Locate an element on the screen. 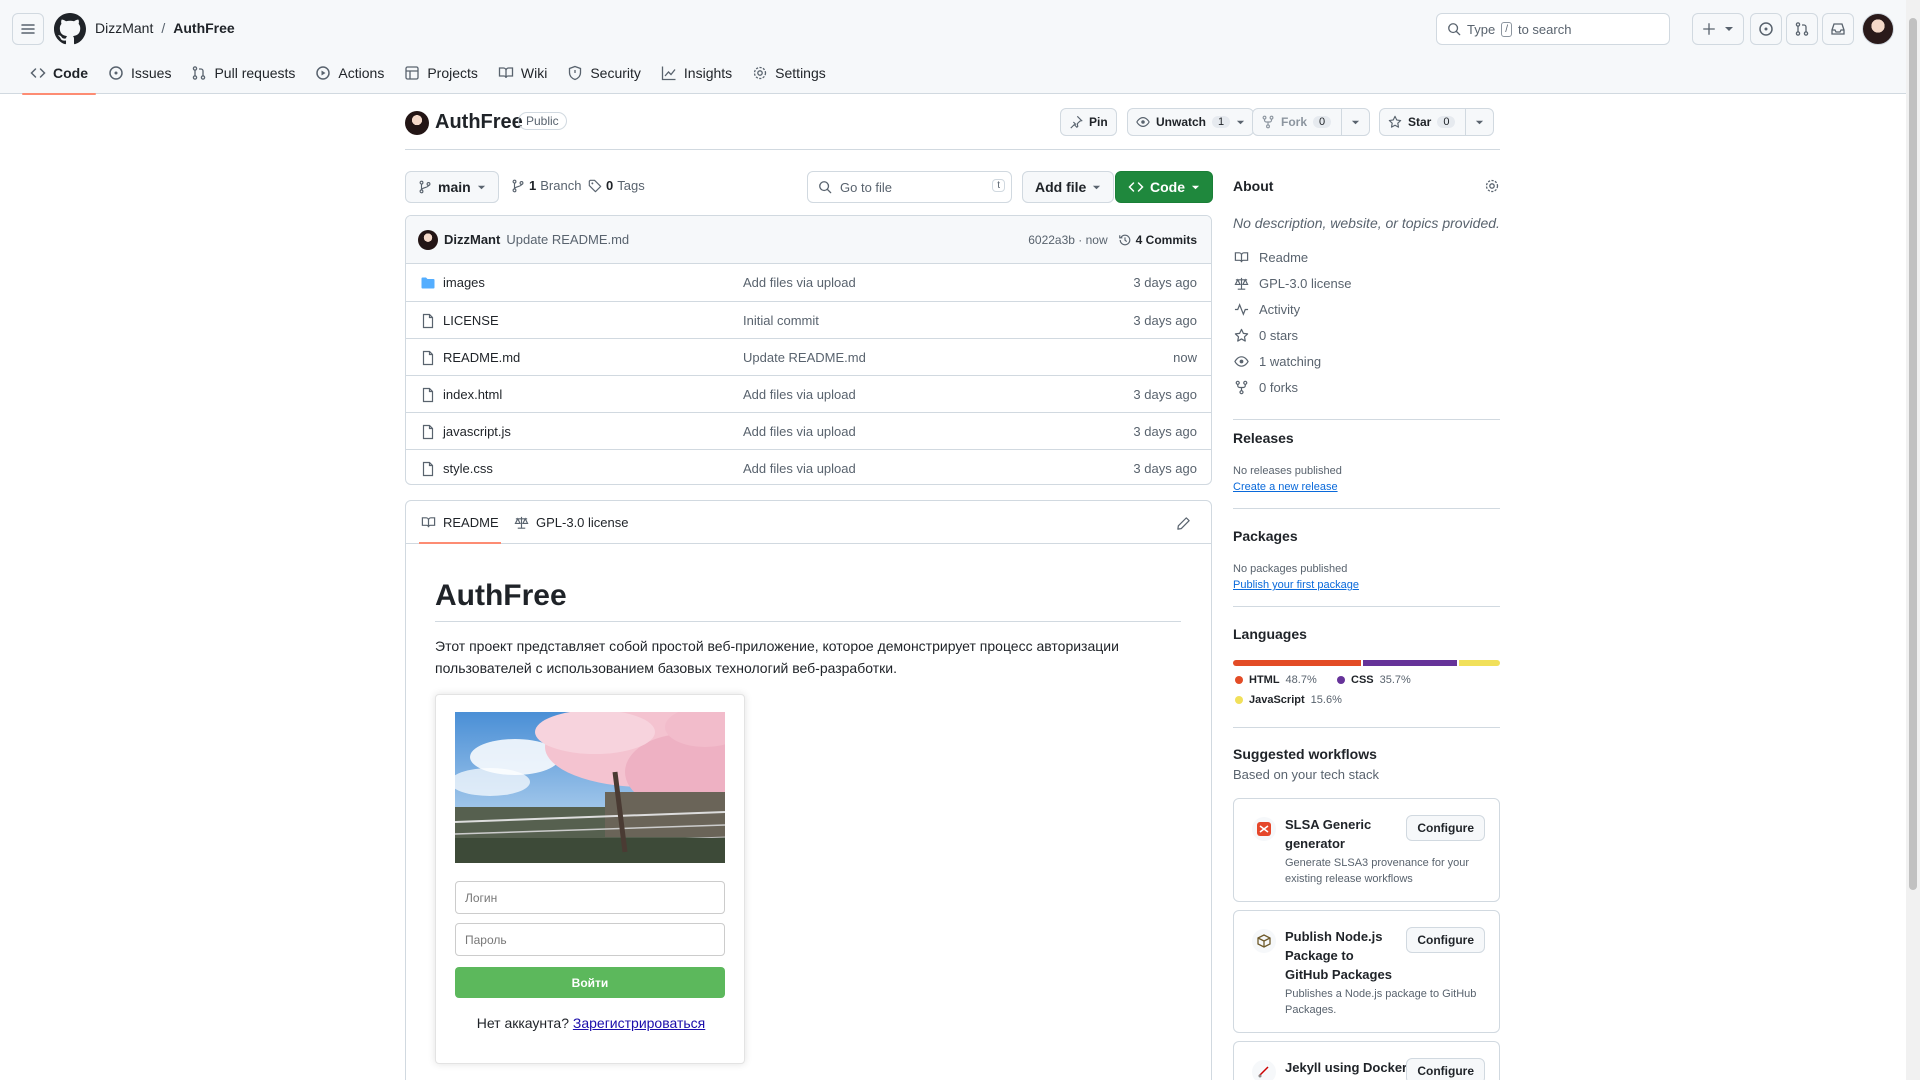 Image resolution: width=1920 pixels, height=1080 pixels. branch-selector: main is located at coordinates (452, 187).